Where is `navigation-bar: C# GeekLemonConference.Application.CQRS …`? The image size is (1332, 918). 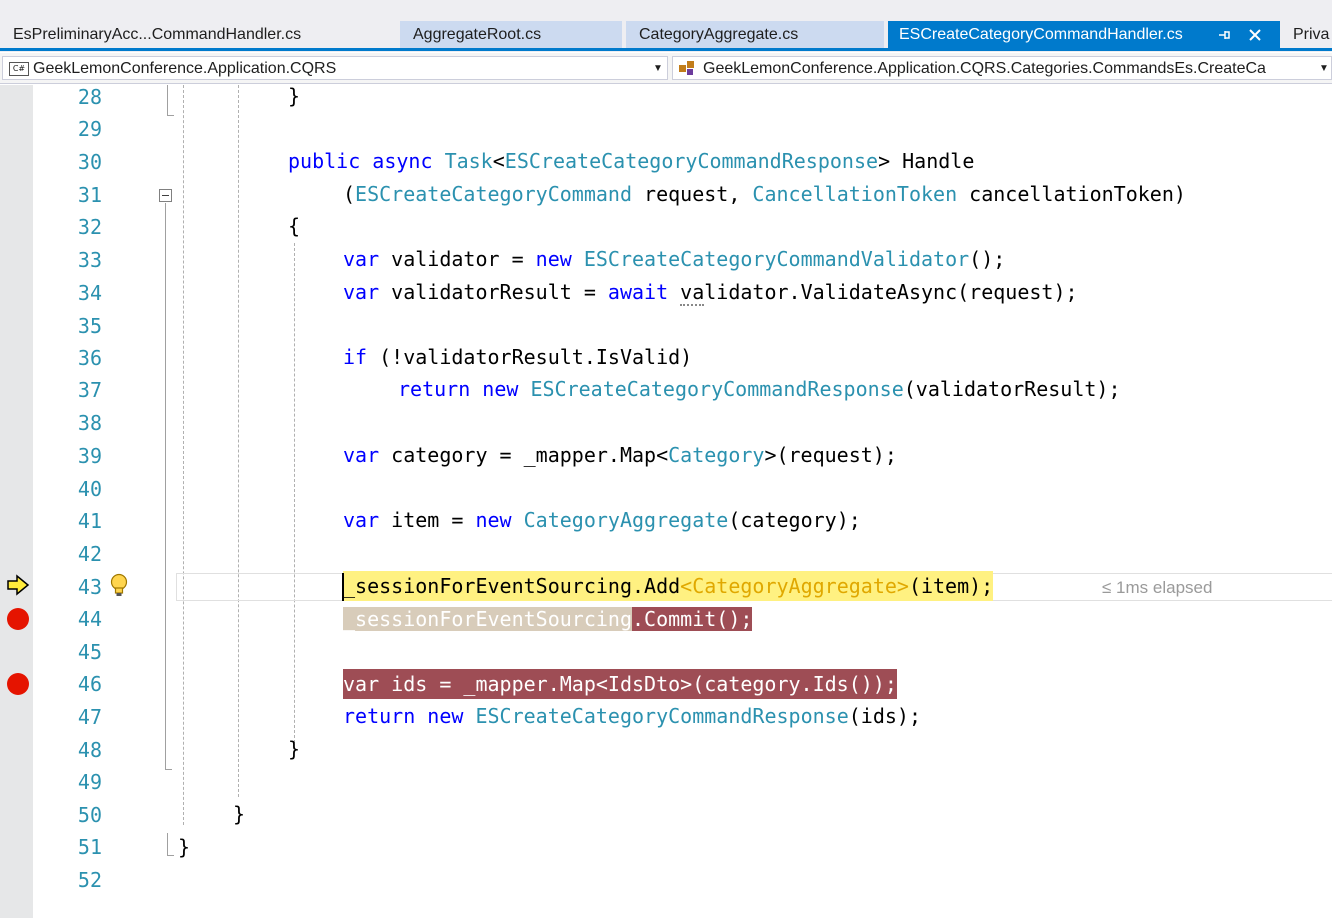
navigation-bar: C# GeekLemonConference.Application.CQRS … is located at coordinates (666, 68).